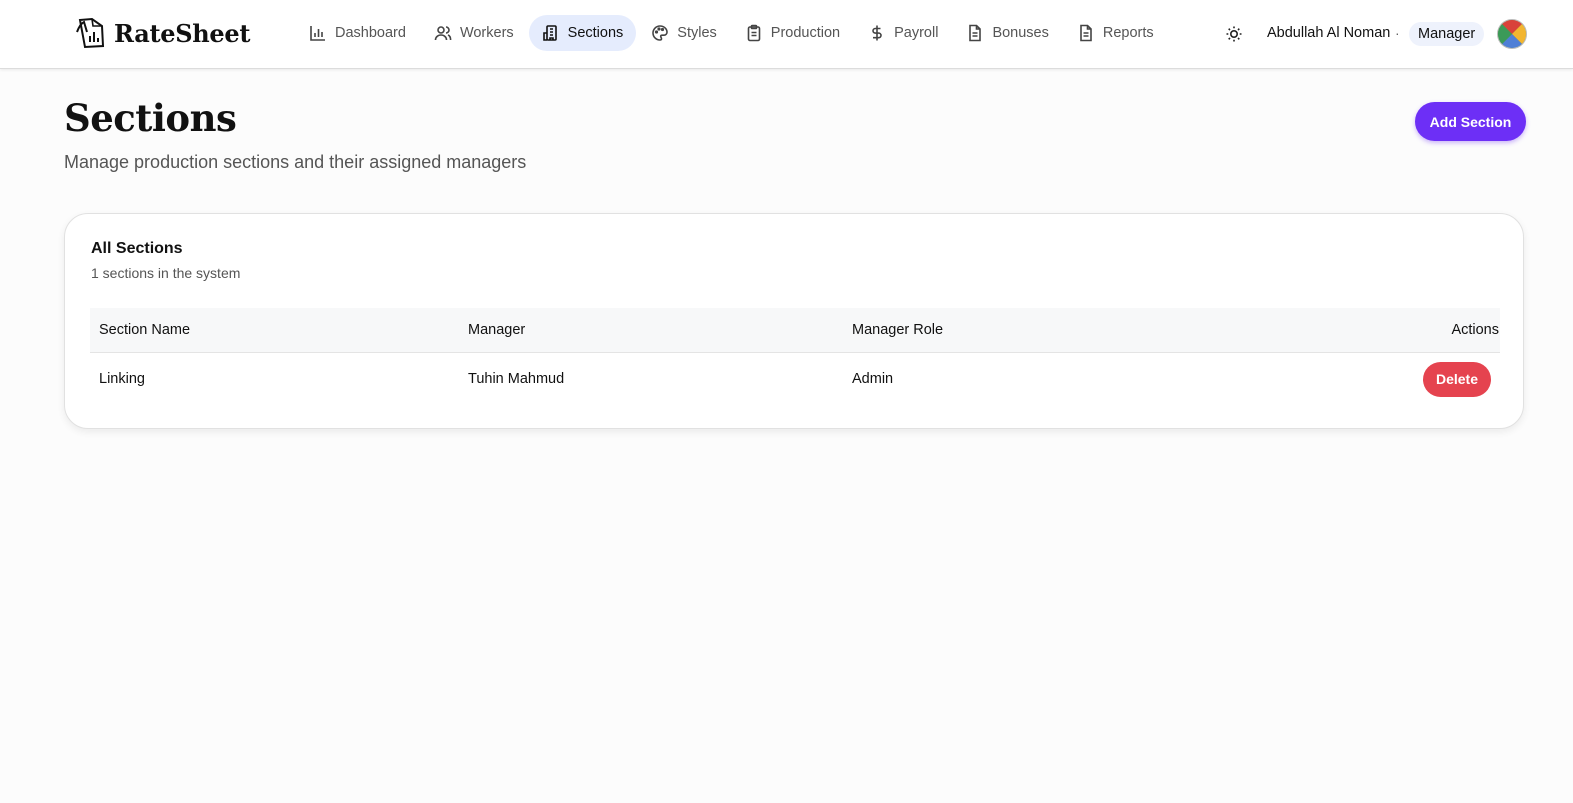  I want to click on column-header-manager-role: Manager Role, so click(898, 330).